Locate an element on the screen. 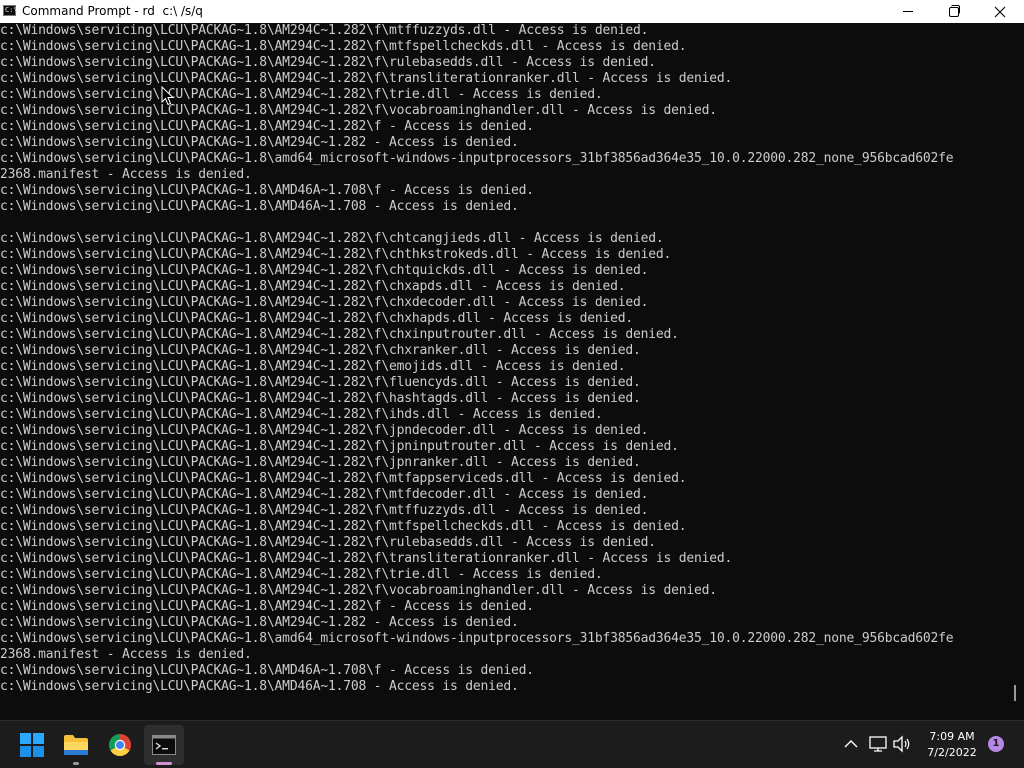 Image resolution: width=1024 pixels, height=768 pixels. active-indicator is located at coordinates (164, 763).